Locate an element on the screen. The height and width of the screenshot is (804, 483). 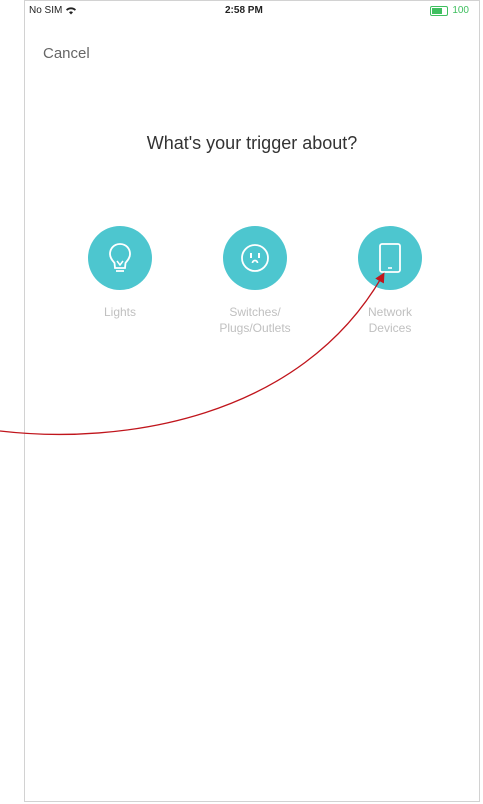
lightbulb-icon is located at coordinates (120, 257).